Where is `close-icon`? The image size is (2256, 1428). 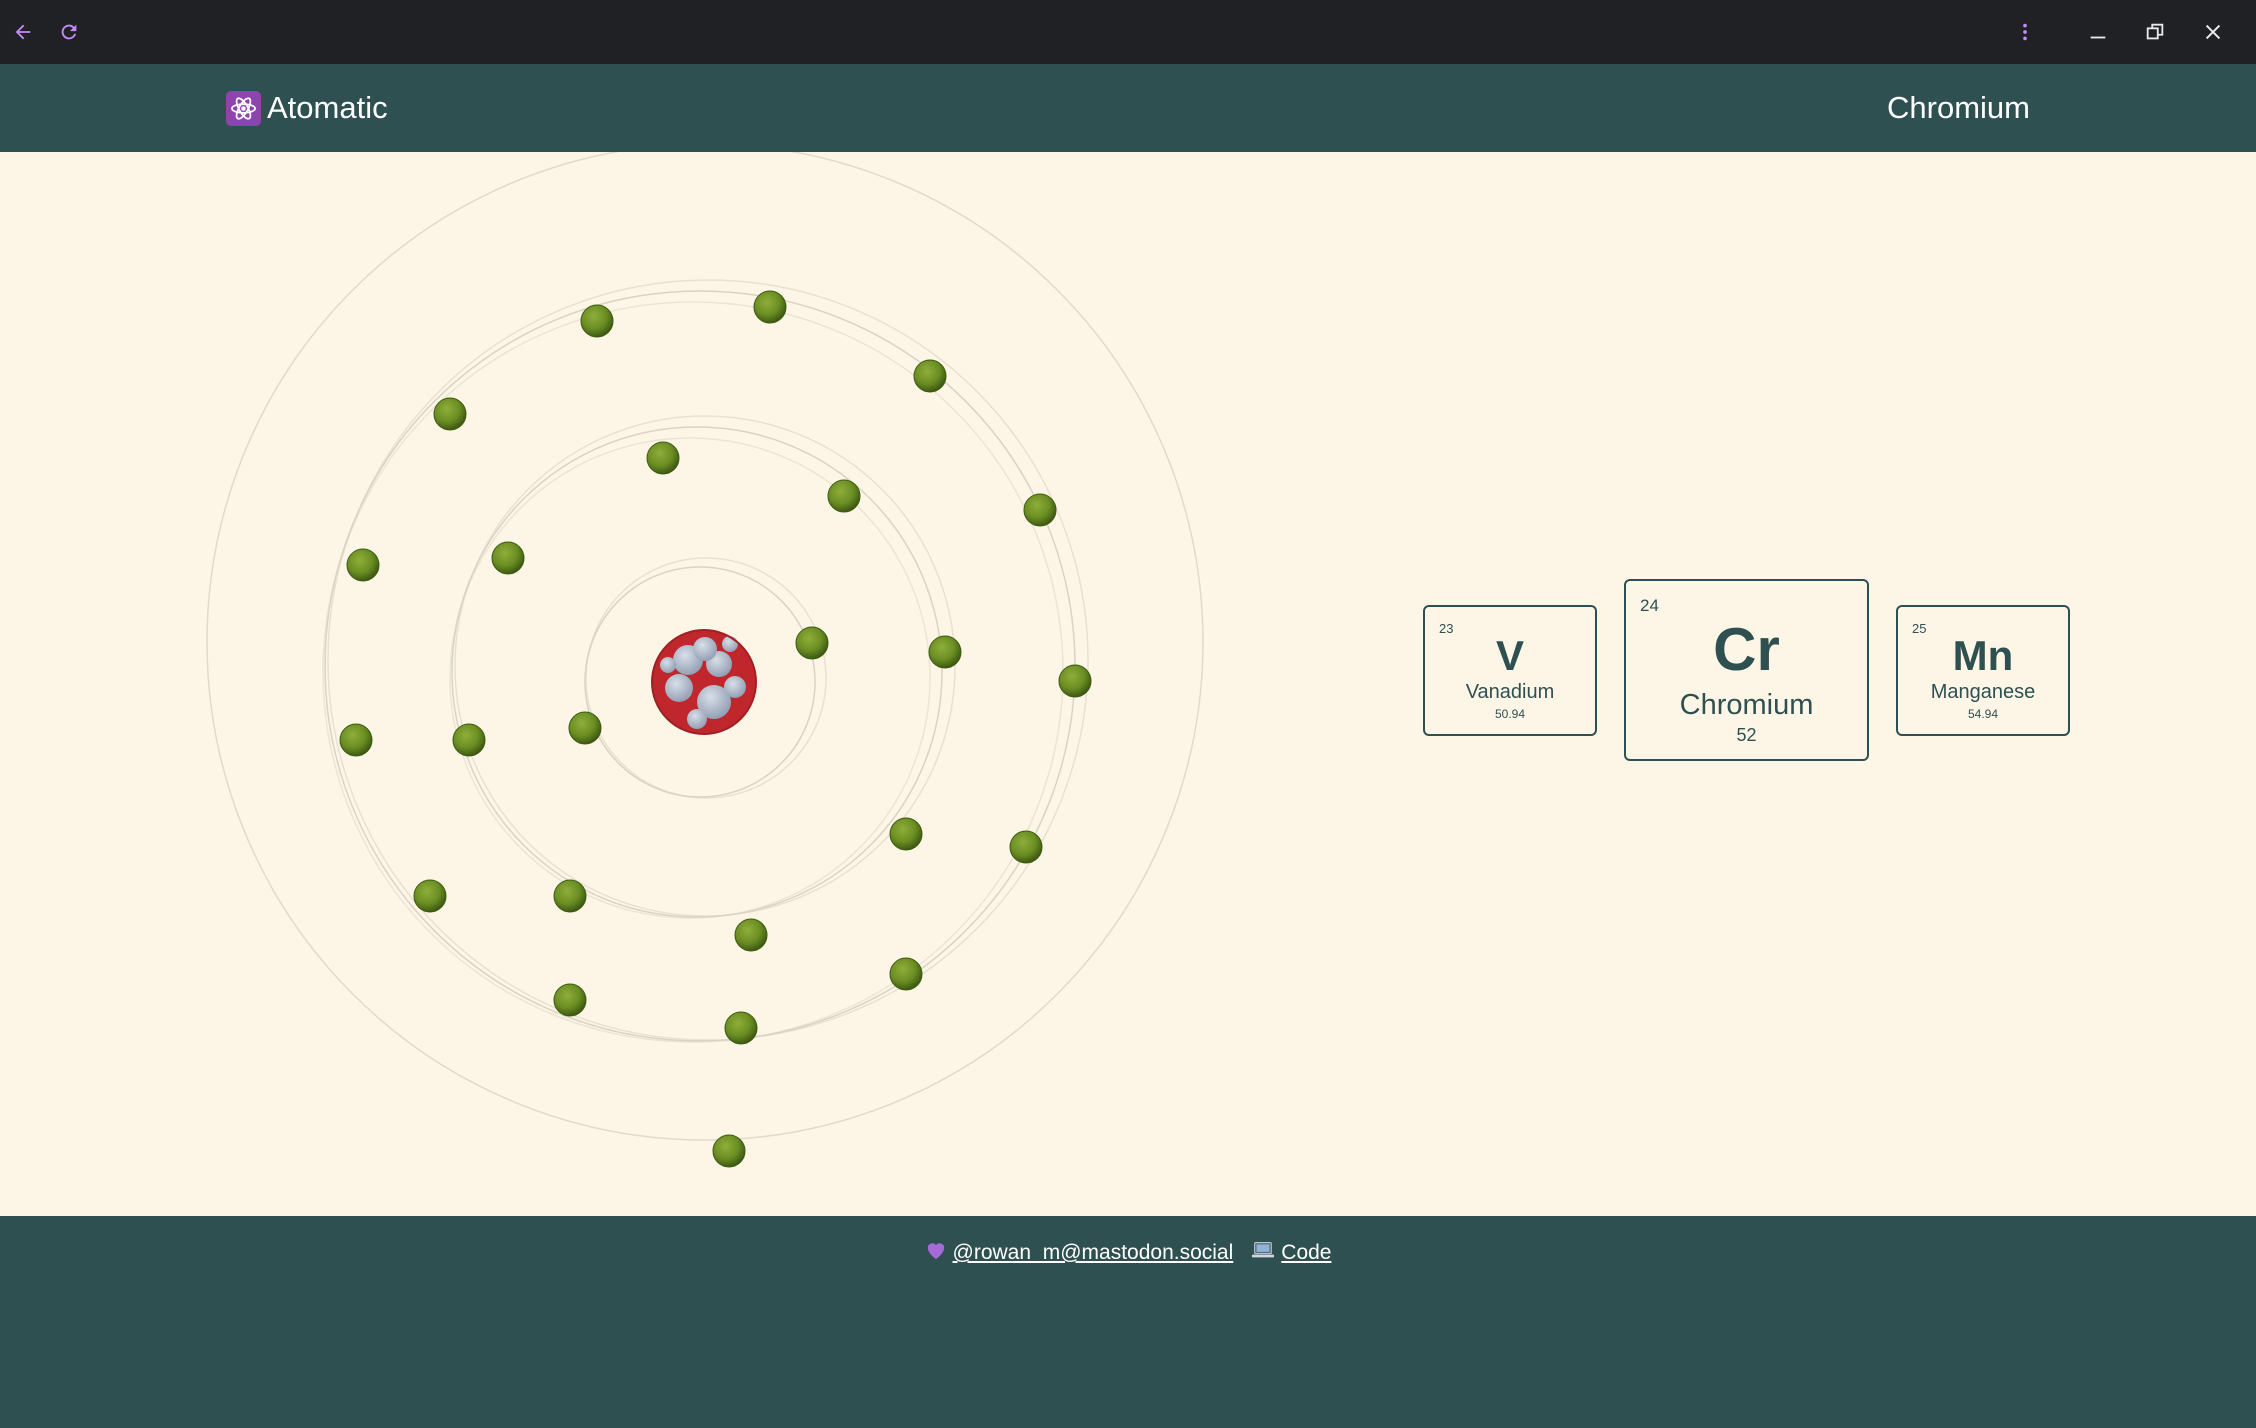 close-icon is located at coordinates (2213, 32).